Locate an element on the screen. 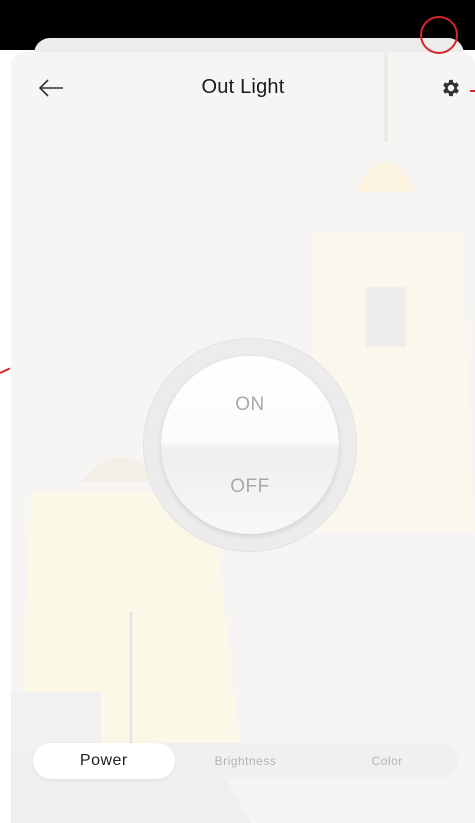  control-tabs: Power Brightness Color is located at coordinates (245, 761).